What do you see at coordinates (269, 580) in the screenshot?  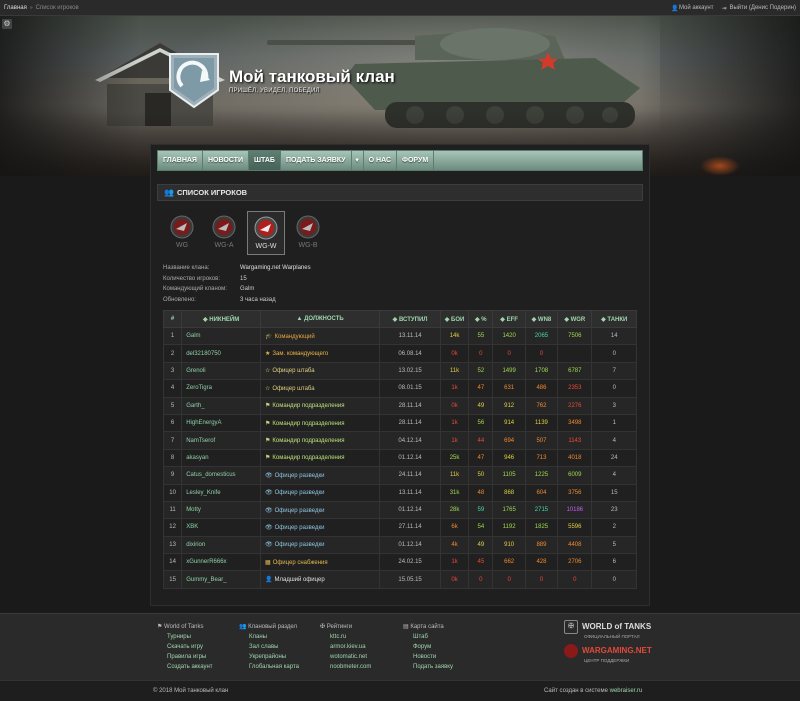 I see `user-icon: 👤` at bounding box center [269, 580].